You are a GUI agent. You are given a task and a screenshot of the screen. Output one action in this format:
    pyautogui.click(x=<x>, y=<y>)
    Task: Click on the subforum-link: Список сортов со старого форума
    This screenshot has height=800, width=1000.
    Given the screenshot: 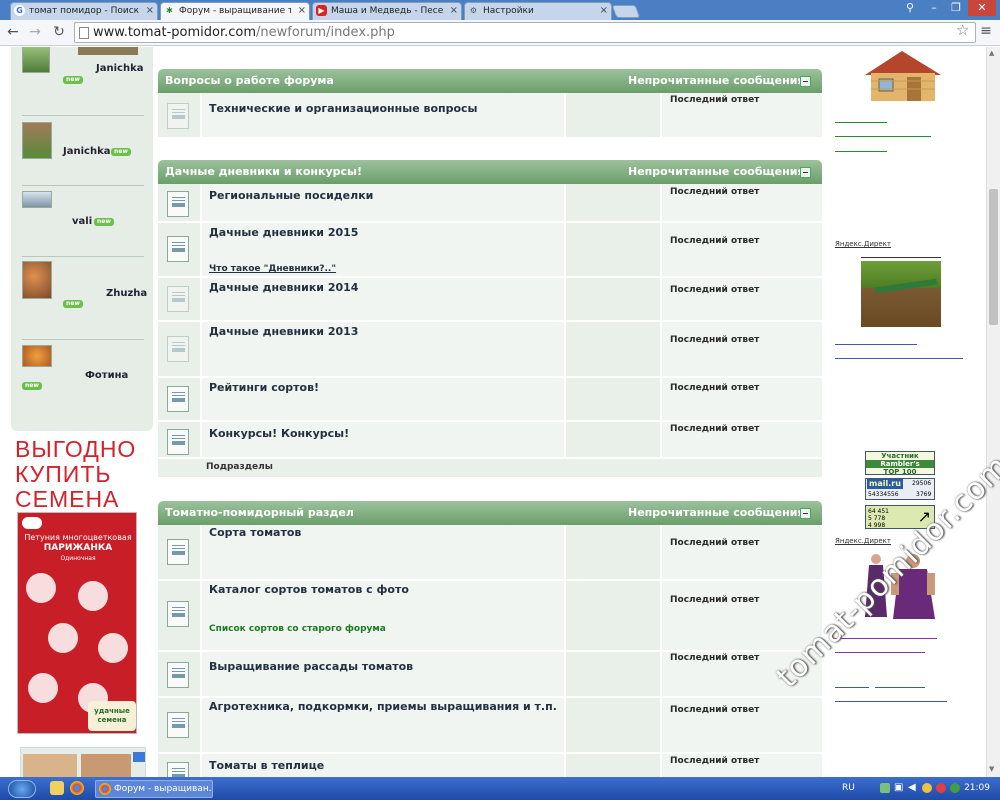 What is the action you would take?
    pyautogui.click(x=297, y=629)
    